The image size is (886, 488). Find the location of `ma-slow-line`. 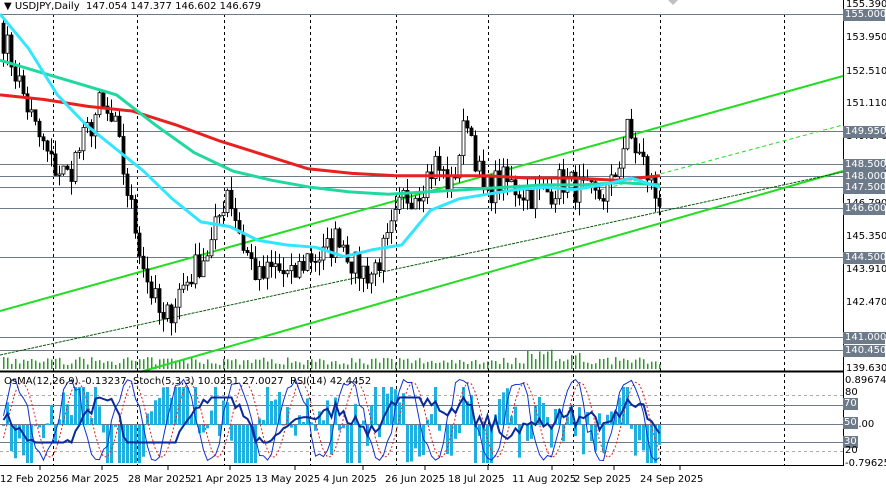

ma-slow-line is located at coordinates (330, 137).